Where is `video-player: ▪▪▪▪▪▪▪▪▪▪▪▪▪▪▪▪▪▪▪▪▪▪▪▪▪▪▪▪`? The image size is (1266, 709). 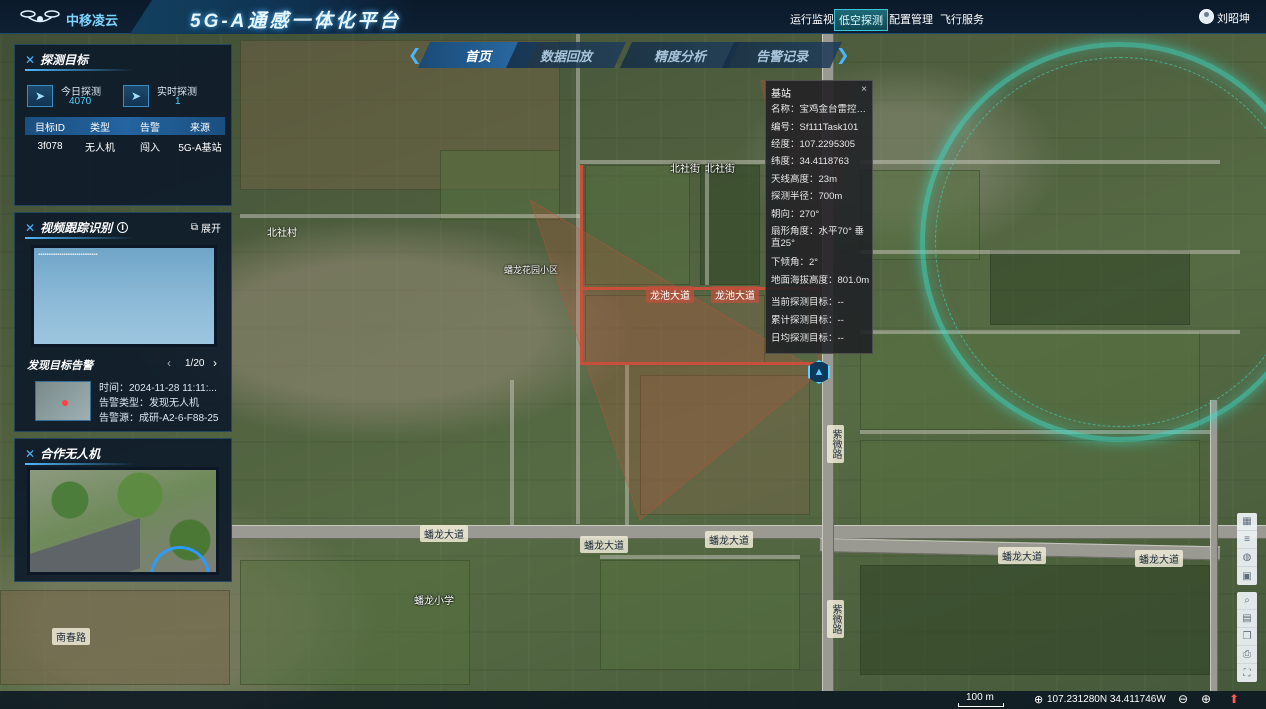
video-player: ▪▪▪▪▪▪▪▪▪▪▪▪▪▪▪▪▪▪▪▪▪▪▪▪▪▪▪▪ is located at coordinates (124, 296).